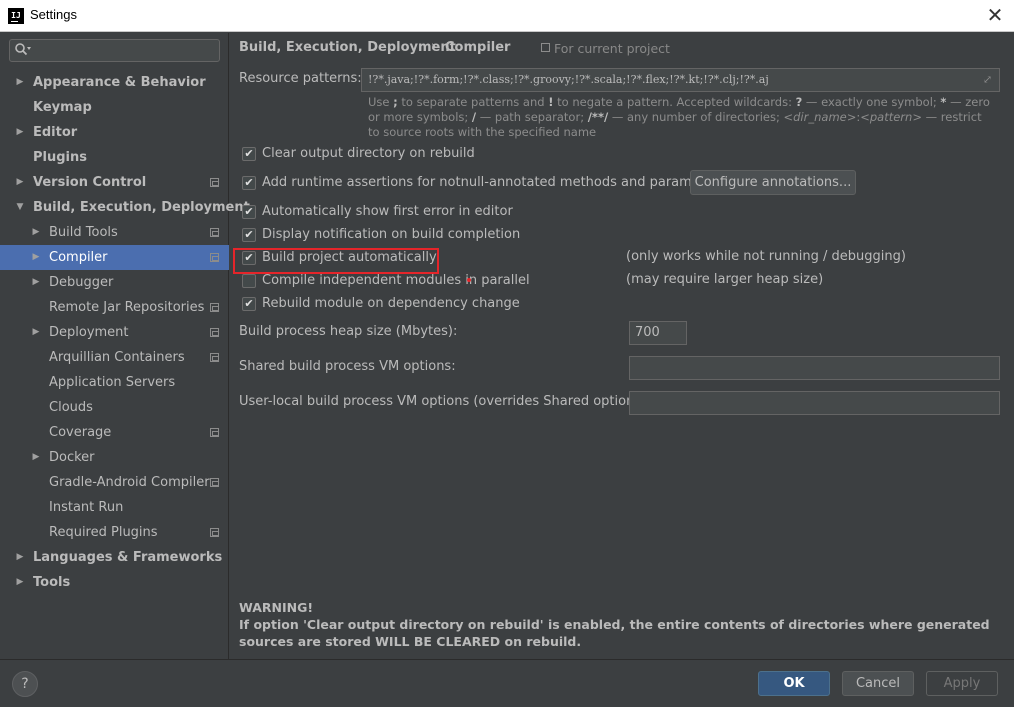 This screenshot has height=707, width=1014. What do you see at coordinates (391, 303) in the screenshot?
I see `rebuild-dependency-label: Rebuild module on dependency change` at bounding box center [391, 303].